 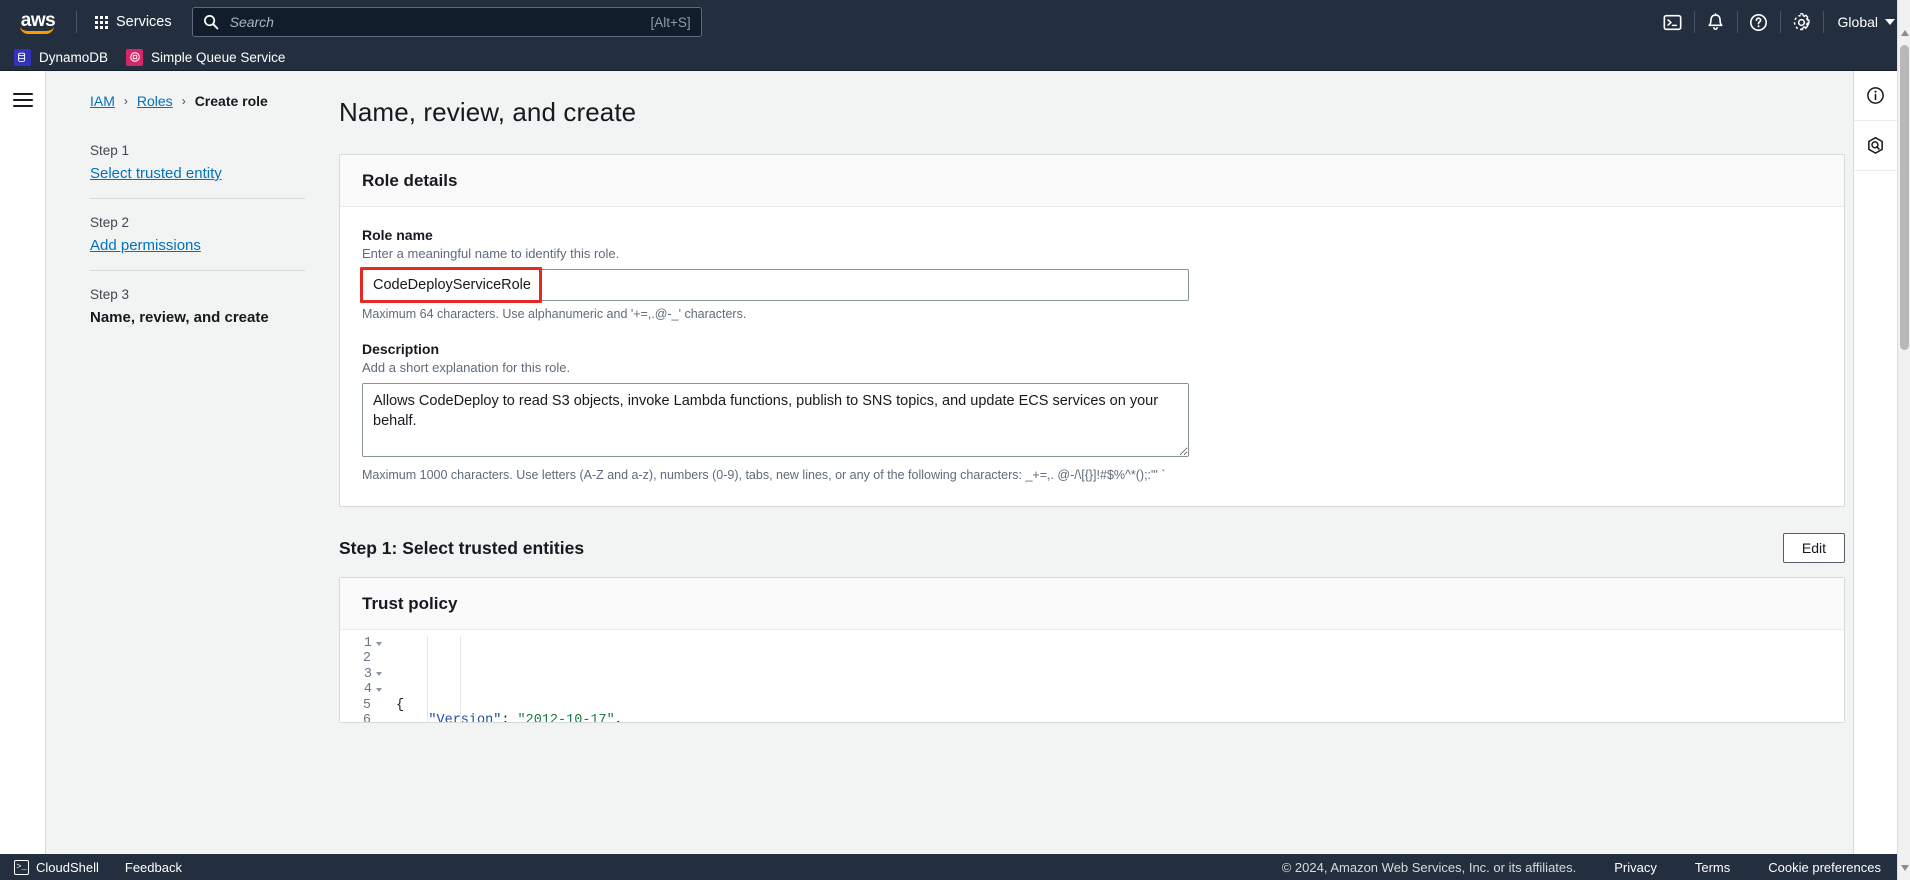 What do you see at coordinates (412, 717) in the screenshot?
I see `code-token-pun` at bounding box center [412, 717].